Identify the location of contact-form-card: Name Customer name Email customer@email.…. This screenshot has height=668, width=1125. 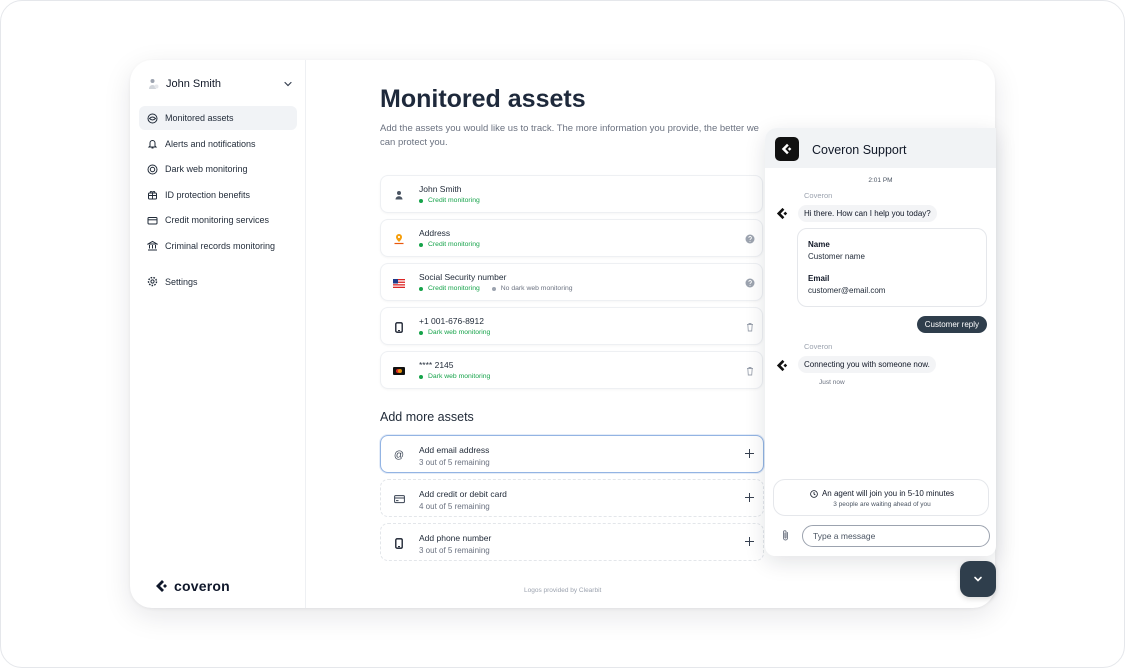
(892, 267).